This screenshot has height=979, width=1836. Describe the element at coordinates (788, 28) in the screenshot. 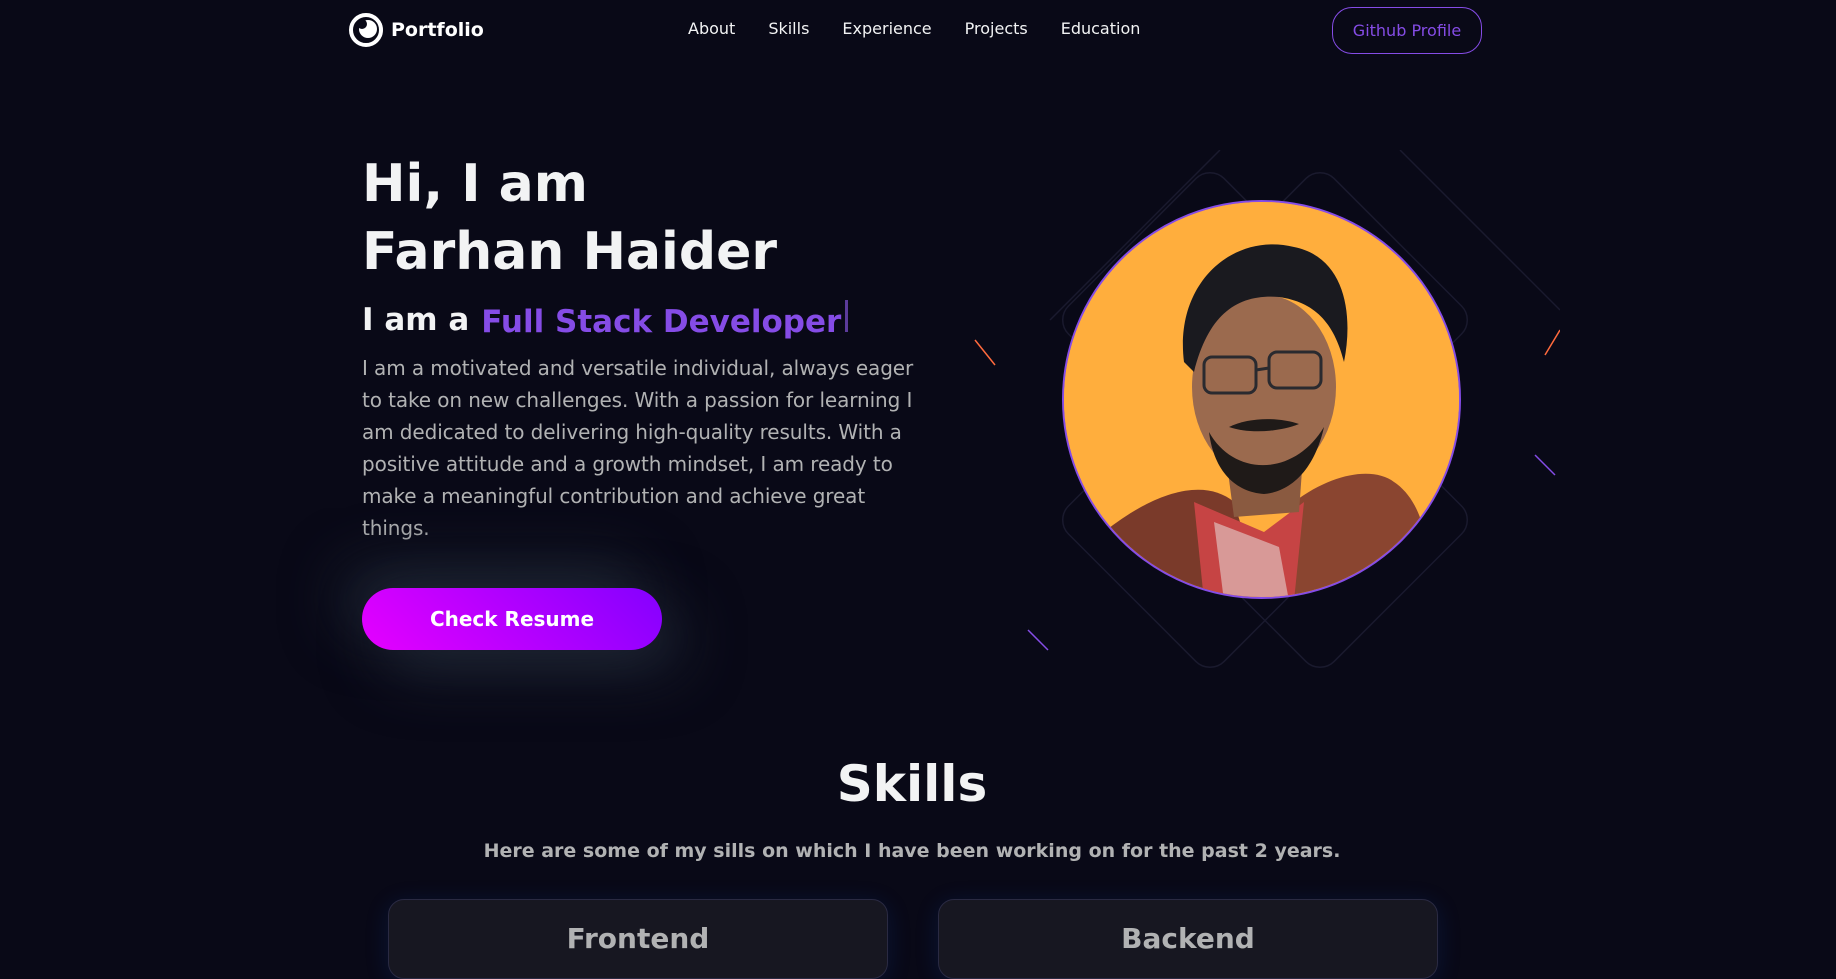

I see `nav-link-skills: Skills` at that location.